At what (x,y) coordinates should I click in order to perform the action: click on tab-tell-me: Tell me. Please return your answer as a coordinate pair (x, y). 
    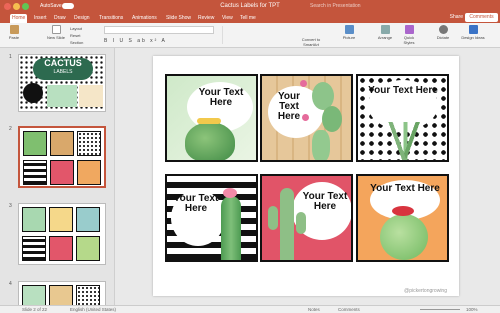
    Looking at the image, I should click on (248, 18).